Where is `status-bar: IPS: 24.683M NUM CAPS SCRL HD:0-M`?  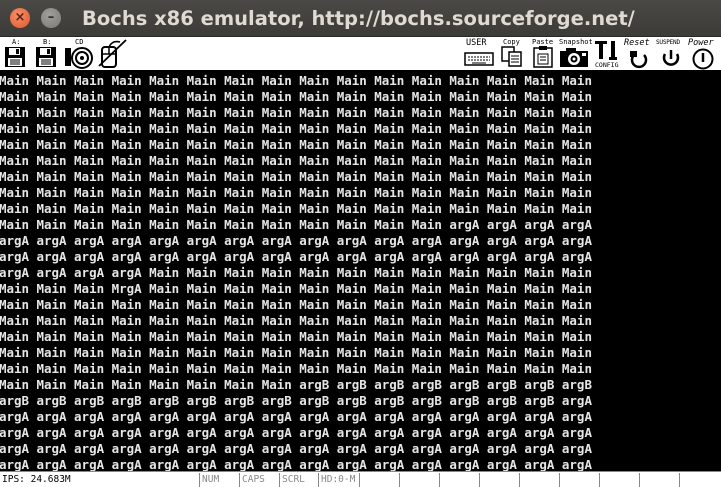
status-bar: IPS: 24.683M NUM CAPS SCRL HD:0-M is located at coordinates (360, 479).